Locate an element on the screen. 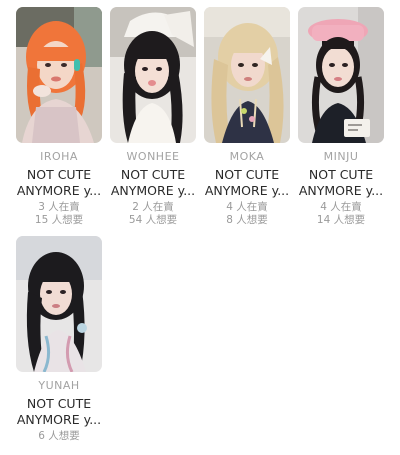 This screenshot has height=455, width=400. photocard-minju-image is located at coordinates (341, 75).